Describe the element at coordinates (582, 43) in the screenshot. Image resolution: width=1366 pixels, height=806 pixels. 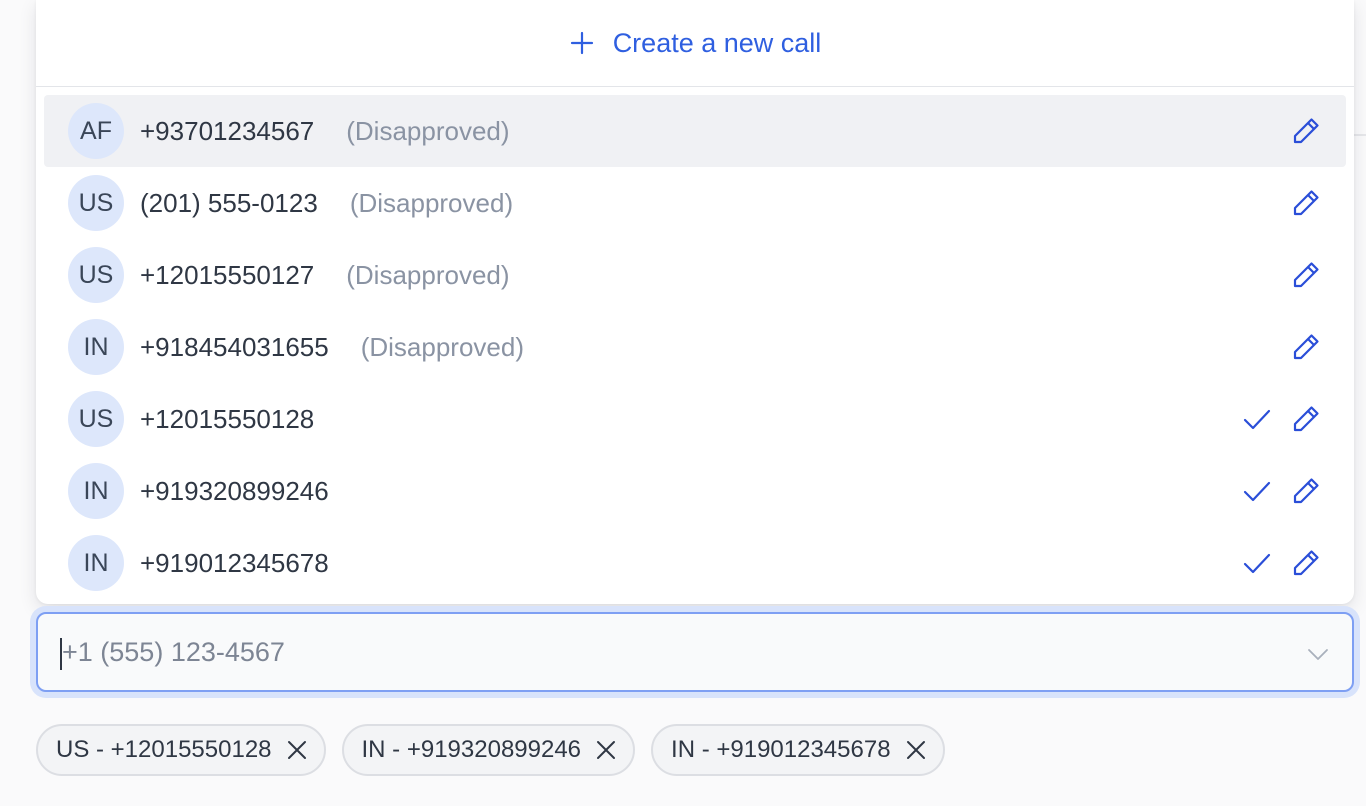
I see `plus-icon` at that location.